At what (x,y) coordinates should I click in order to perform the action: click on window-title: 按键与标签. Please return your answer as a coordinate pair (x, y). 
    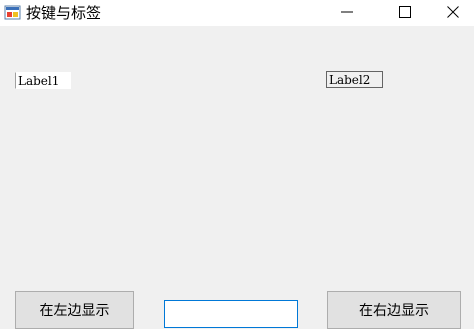
    Looking at the image, I should click on (64, 13).